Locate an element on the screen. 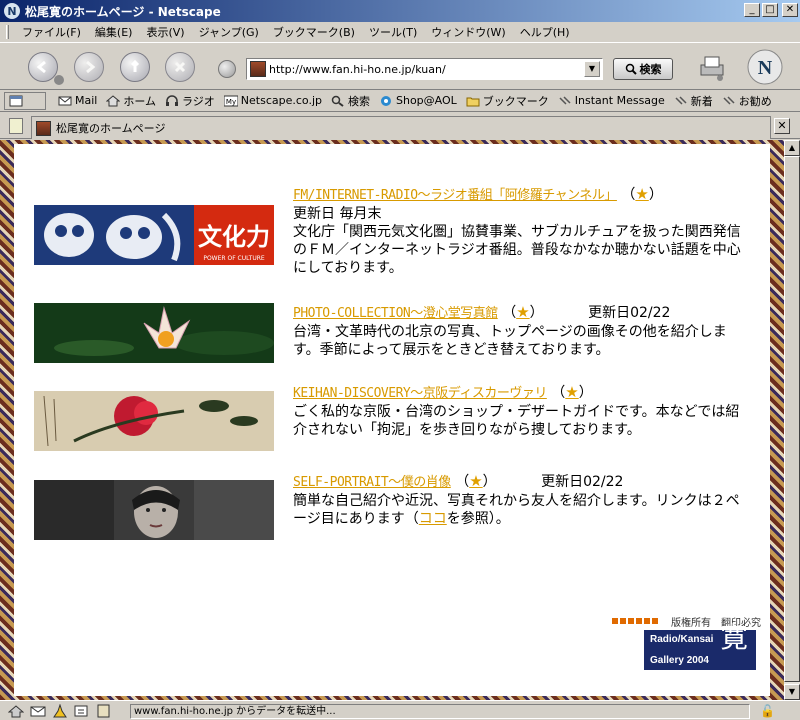 Image resolution: width=800 pixels, height=720 pixels. toolbar-home: ホーム is located at coordinates (131, 101).